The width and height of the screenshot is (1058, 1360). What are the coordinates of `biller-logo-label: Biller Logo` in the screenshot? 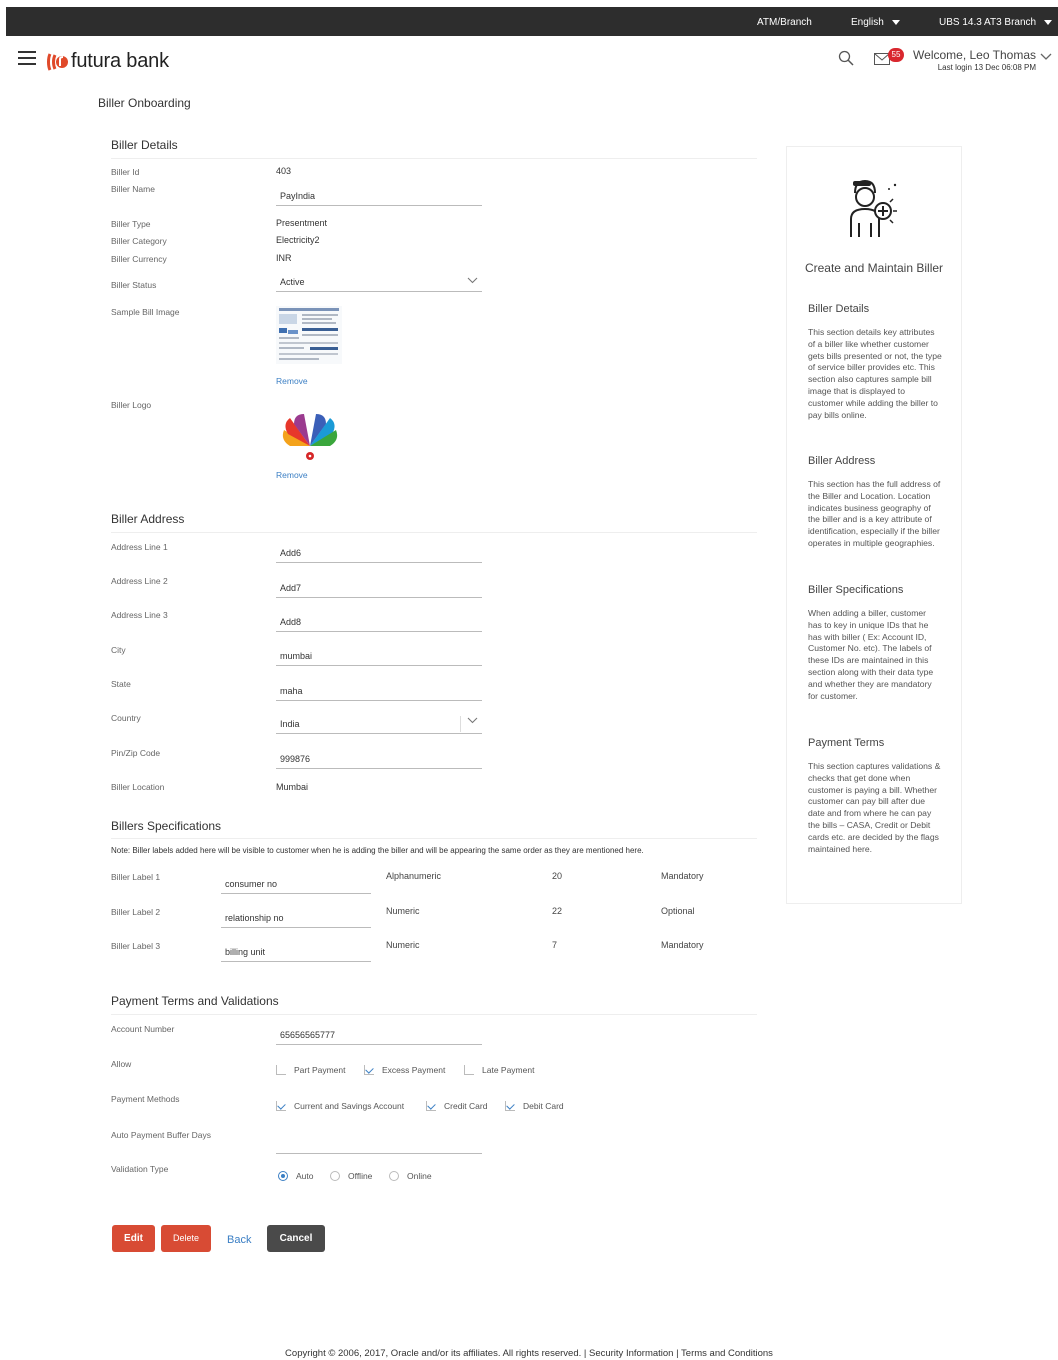 It's located at (131, 405).